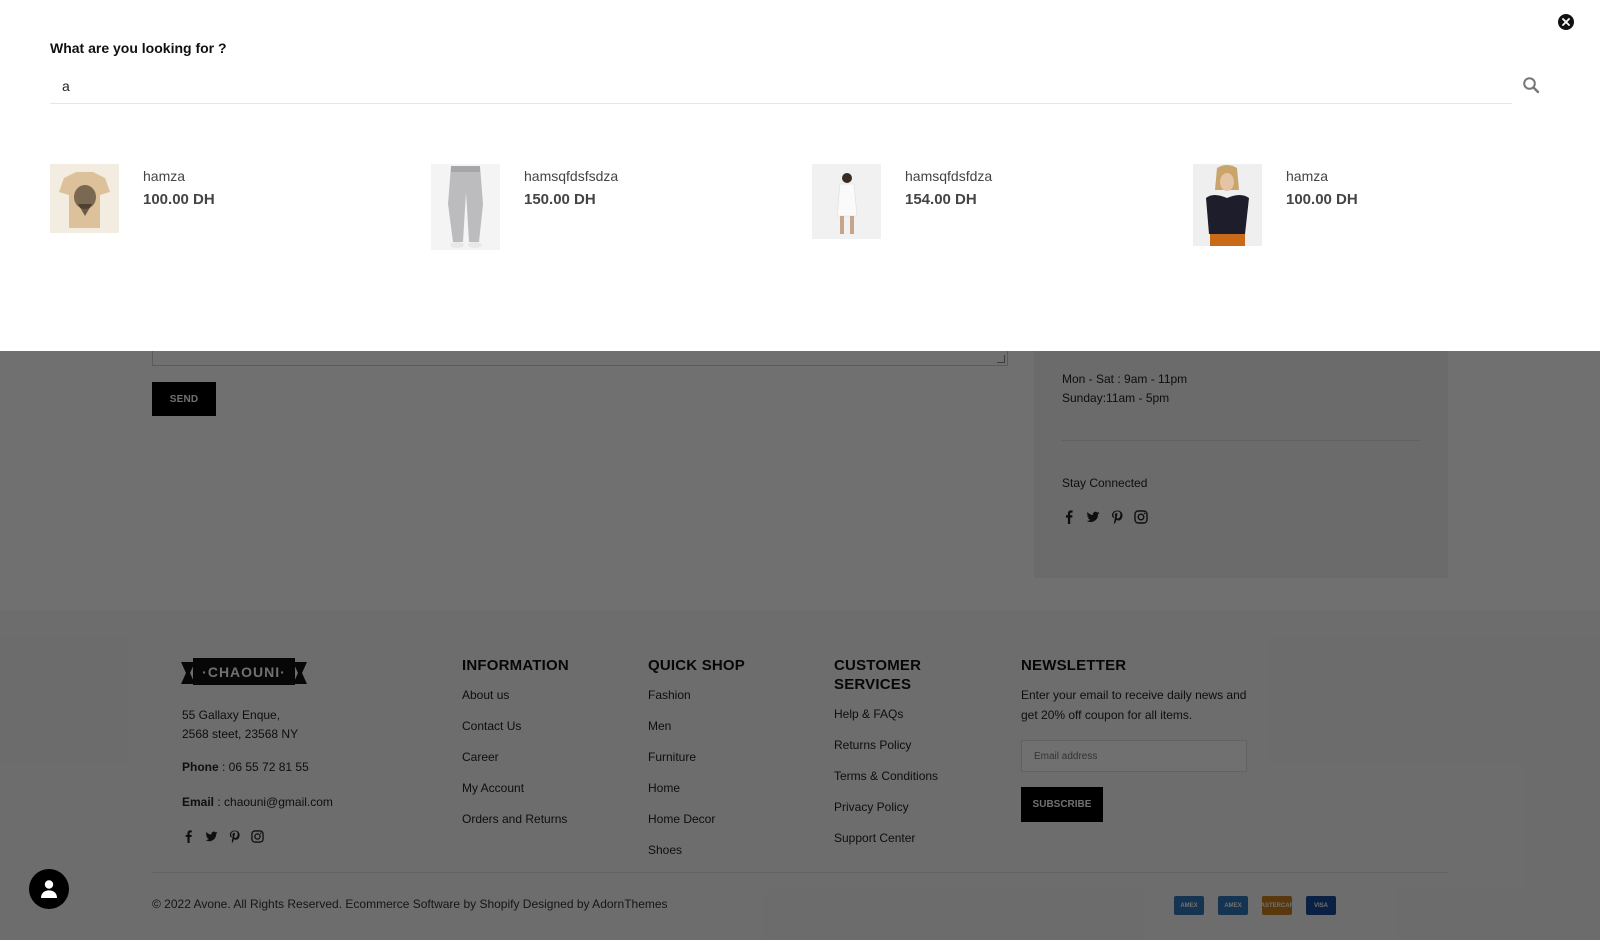 The height and width of the screenshot is (940, 1600). What do you see at coordinates (571, 176) in the screenshot?
I see `product-name: hamsqfdsfsdza` at bounding box center [571, 176].